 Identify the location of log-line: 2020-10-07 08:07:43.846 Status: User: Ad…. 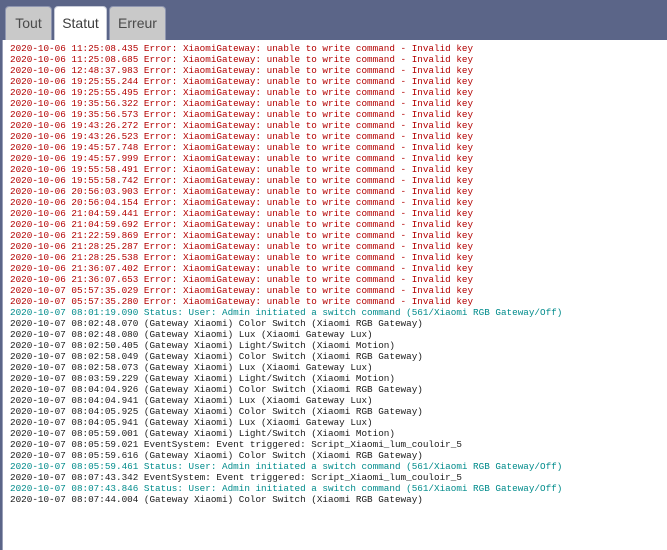
(286, 488).